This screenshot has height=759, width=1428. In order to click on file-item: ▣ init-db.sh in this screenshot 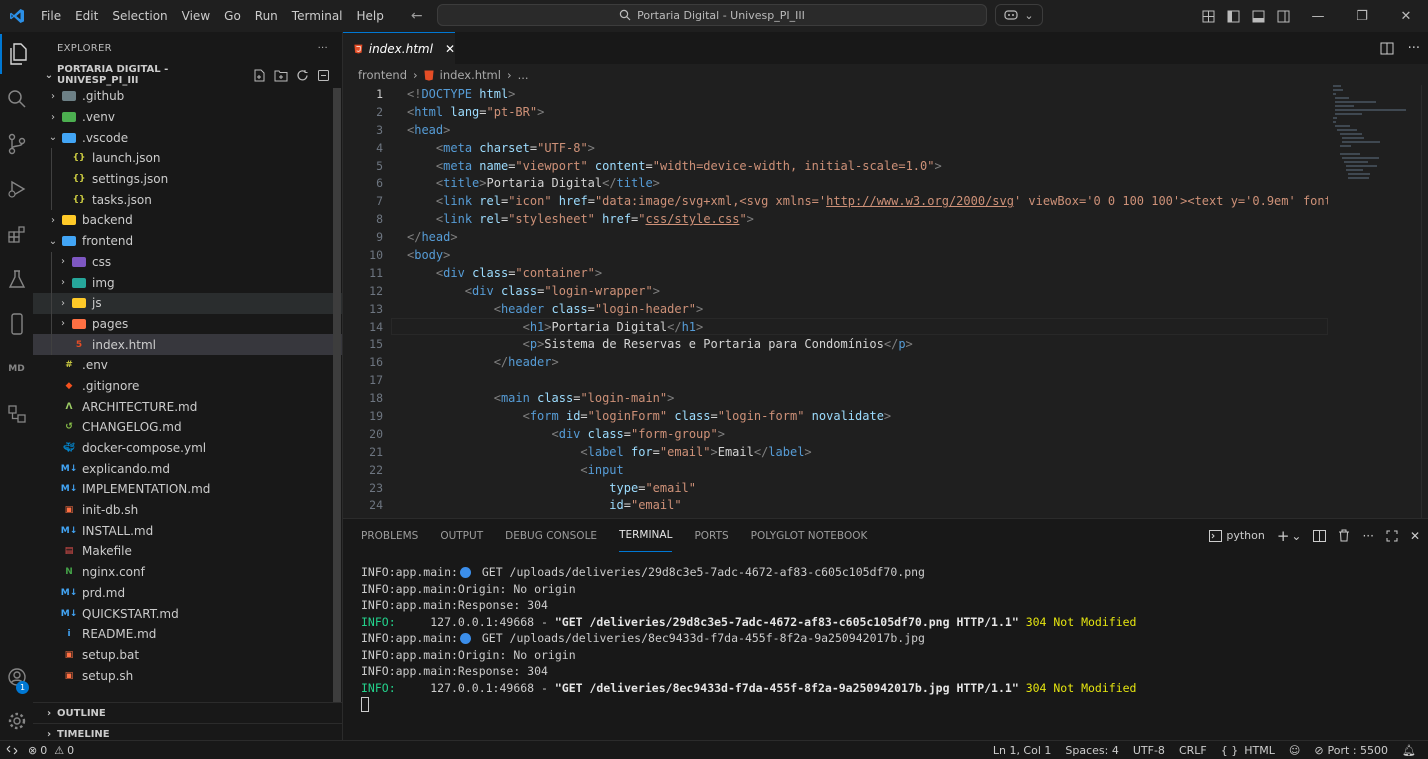, I will do `click(187, 510)`.